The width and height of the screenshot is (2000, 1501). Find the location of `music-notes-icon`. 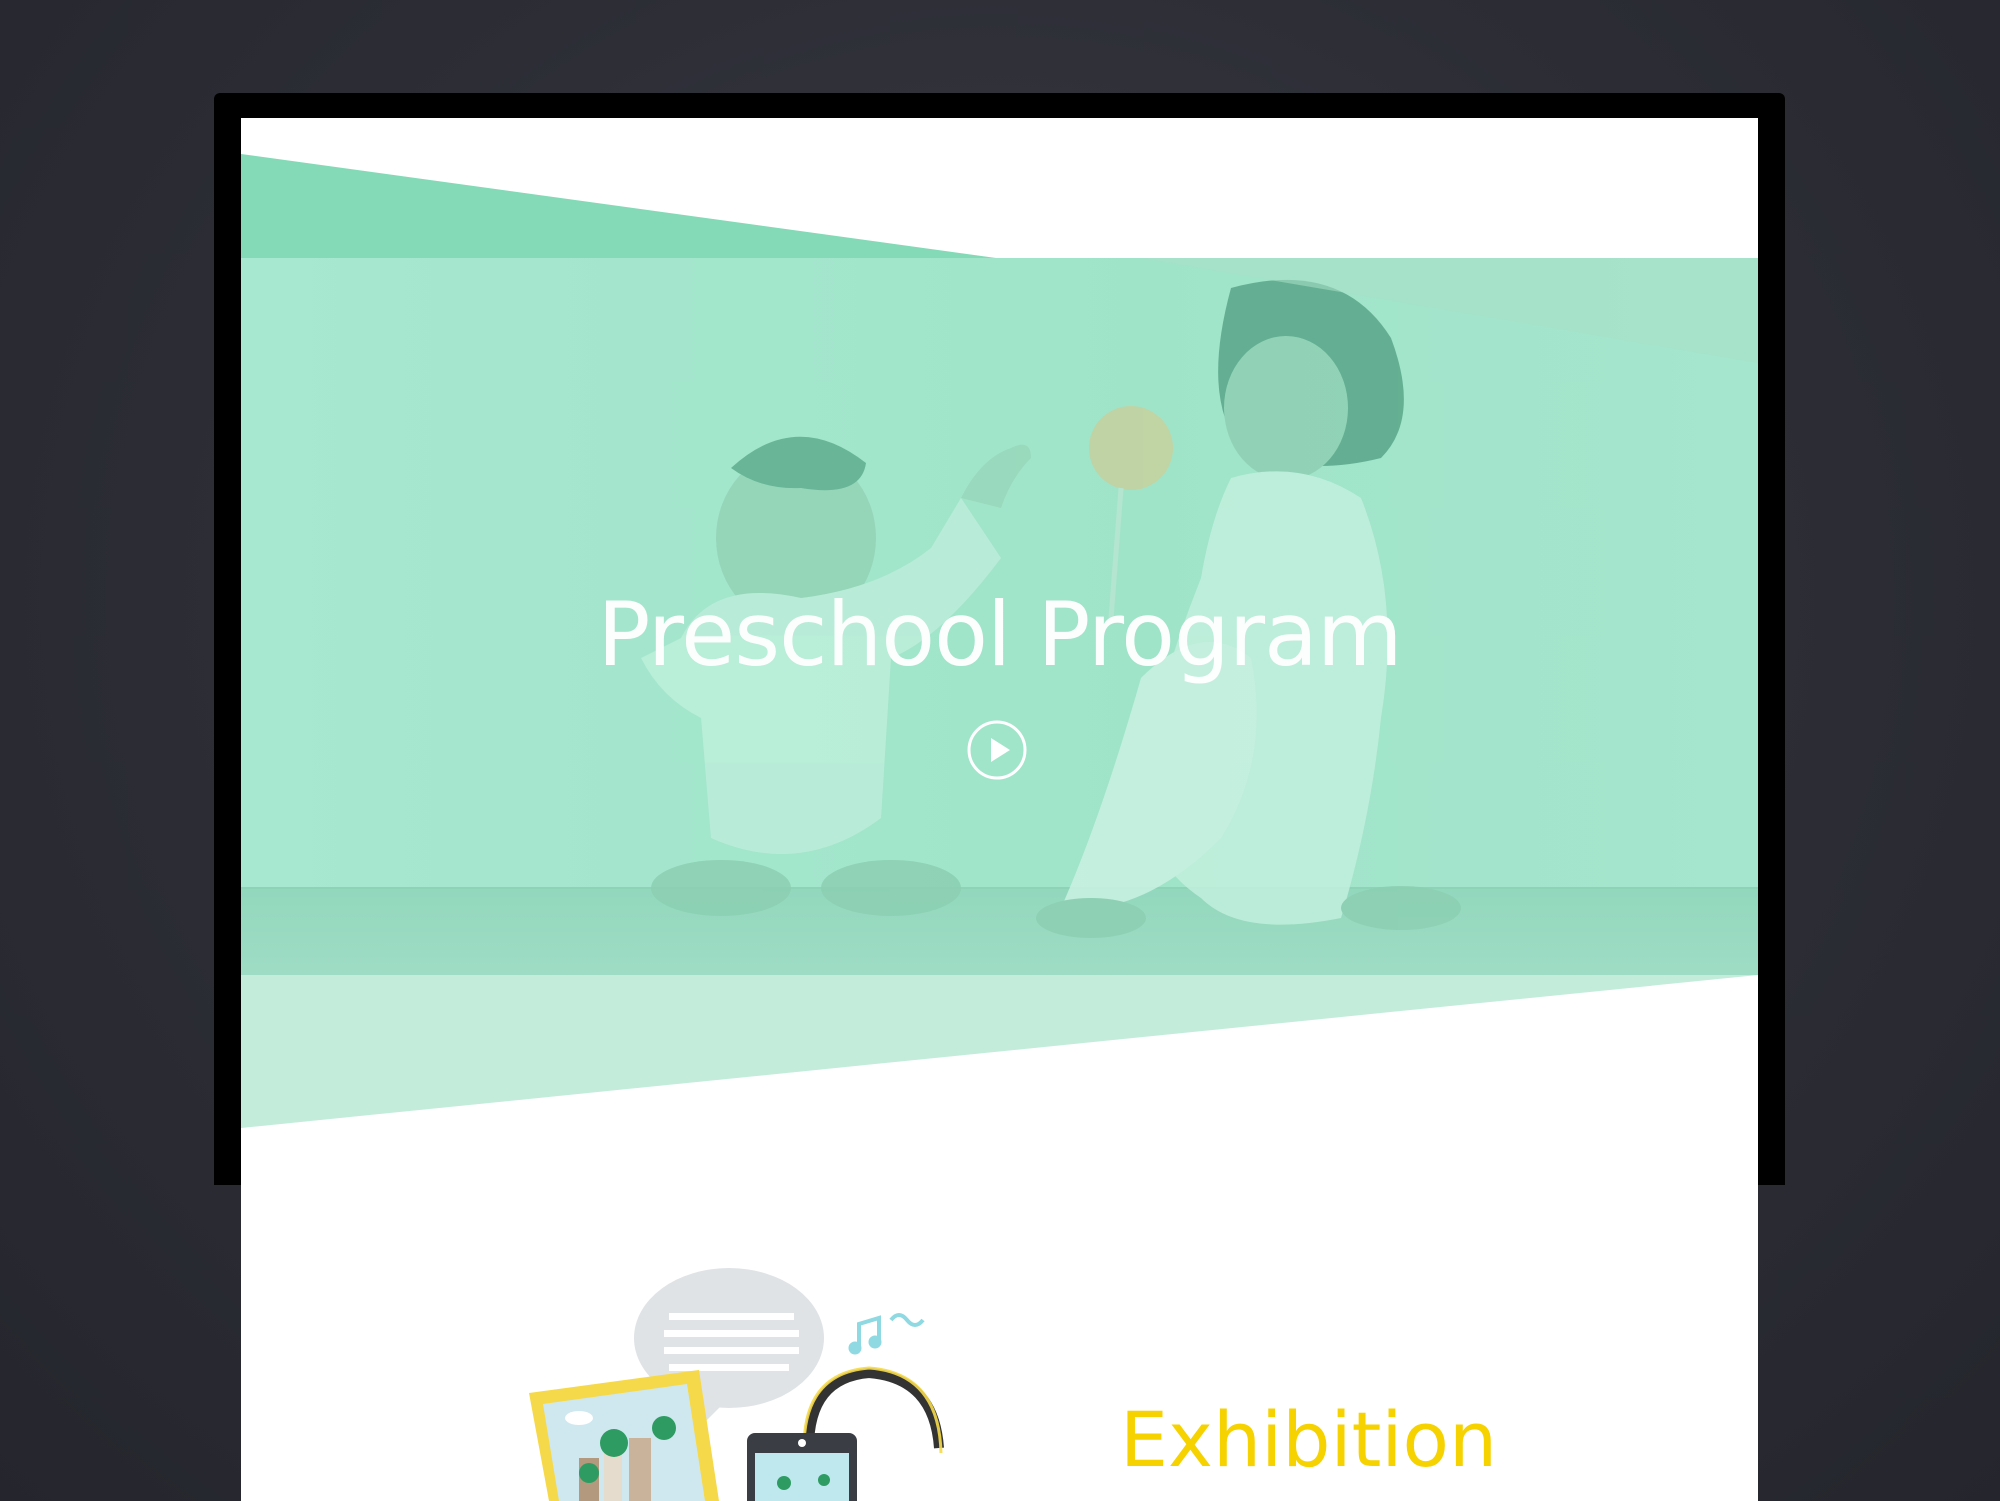

music-notes-icon is located at coordinates (886, 1334).